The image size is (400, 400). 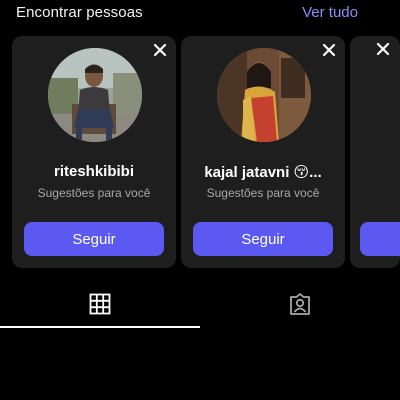 What do you see at coordinates (200, 15) in the screenshot?
I see `suggestions-header: Encontrar pessoas Ver tudo` at bounding box center [200, 15].